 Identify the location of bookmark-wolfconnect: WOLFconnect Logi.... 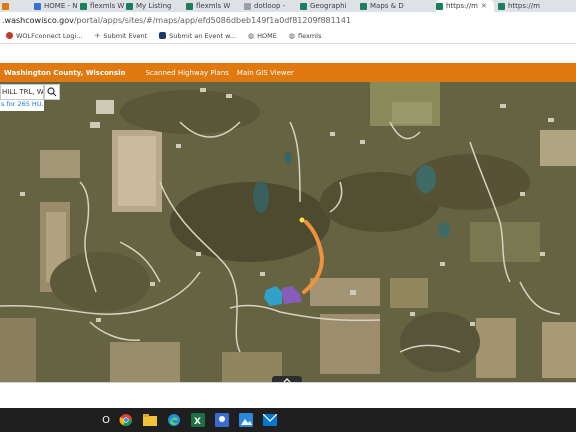
(44, 36).